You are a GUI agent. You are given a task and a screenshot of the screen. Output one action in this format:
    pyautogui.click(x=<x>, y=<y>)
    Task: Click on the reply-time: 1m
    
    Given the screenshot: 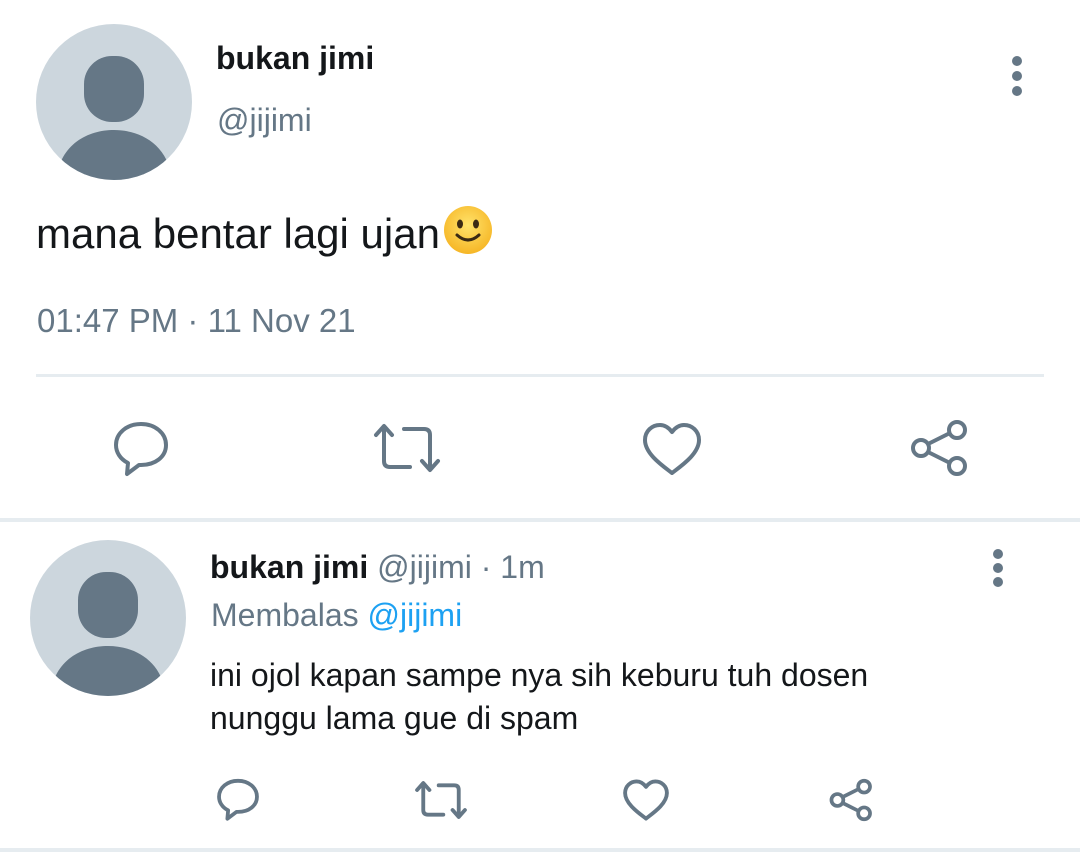 What is the action you would take?
    pyautogui.click(x=522, y=567)
    